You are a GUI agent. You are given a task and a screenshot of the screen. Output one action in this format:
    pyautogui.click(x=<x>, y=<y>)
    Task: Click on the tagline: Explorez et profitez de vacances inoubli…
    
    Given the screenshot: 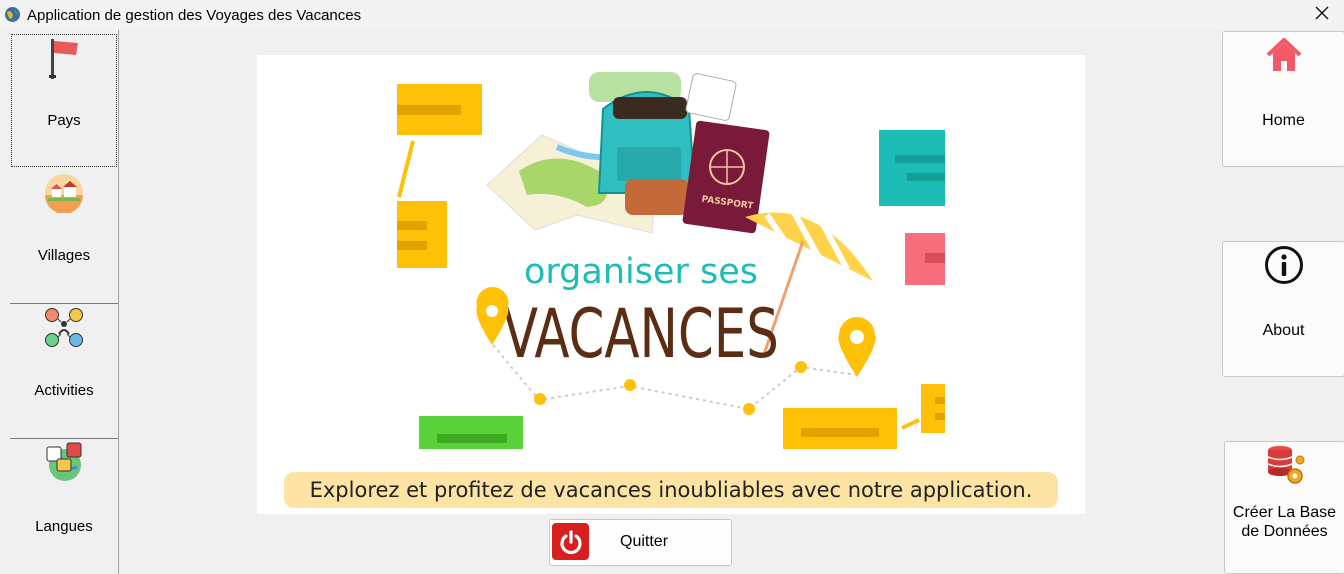 What is the action you would take?
    pyautogui.click(x=671, y=490)
    